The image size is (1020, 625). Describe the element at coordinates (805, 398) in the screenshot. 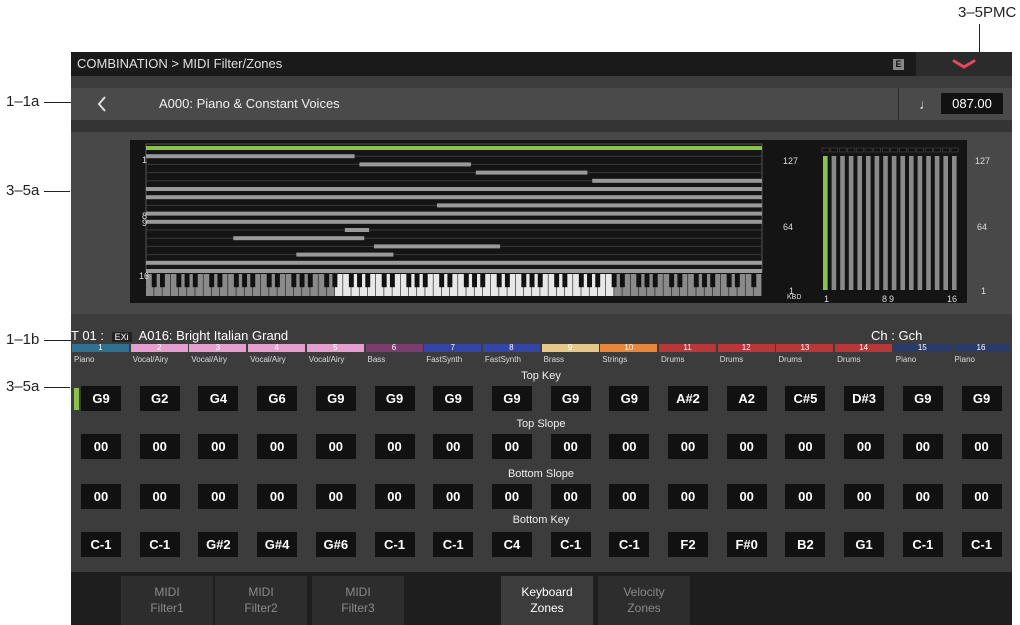

I see `top-key-field: C#5` at that location.